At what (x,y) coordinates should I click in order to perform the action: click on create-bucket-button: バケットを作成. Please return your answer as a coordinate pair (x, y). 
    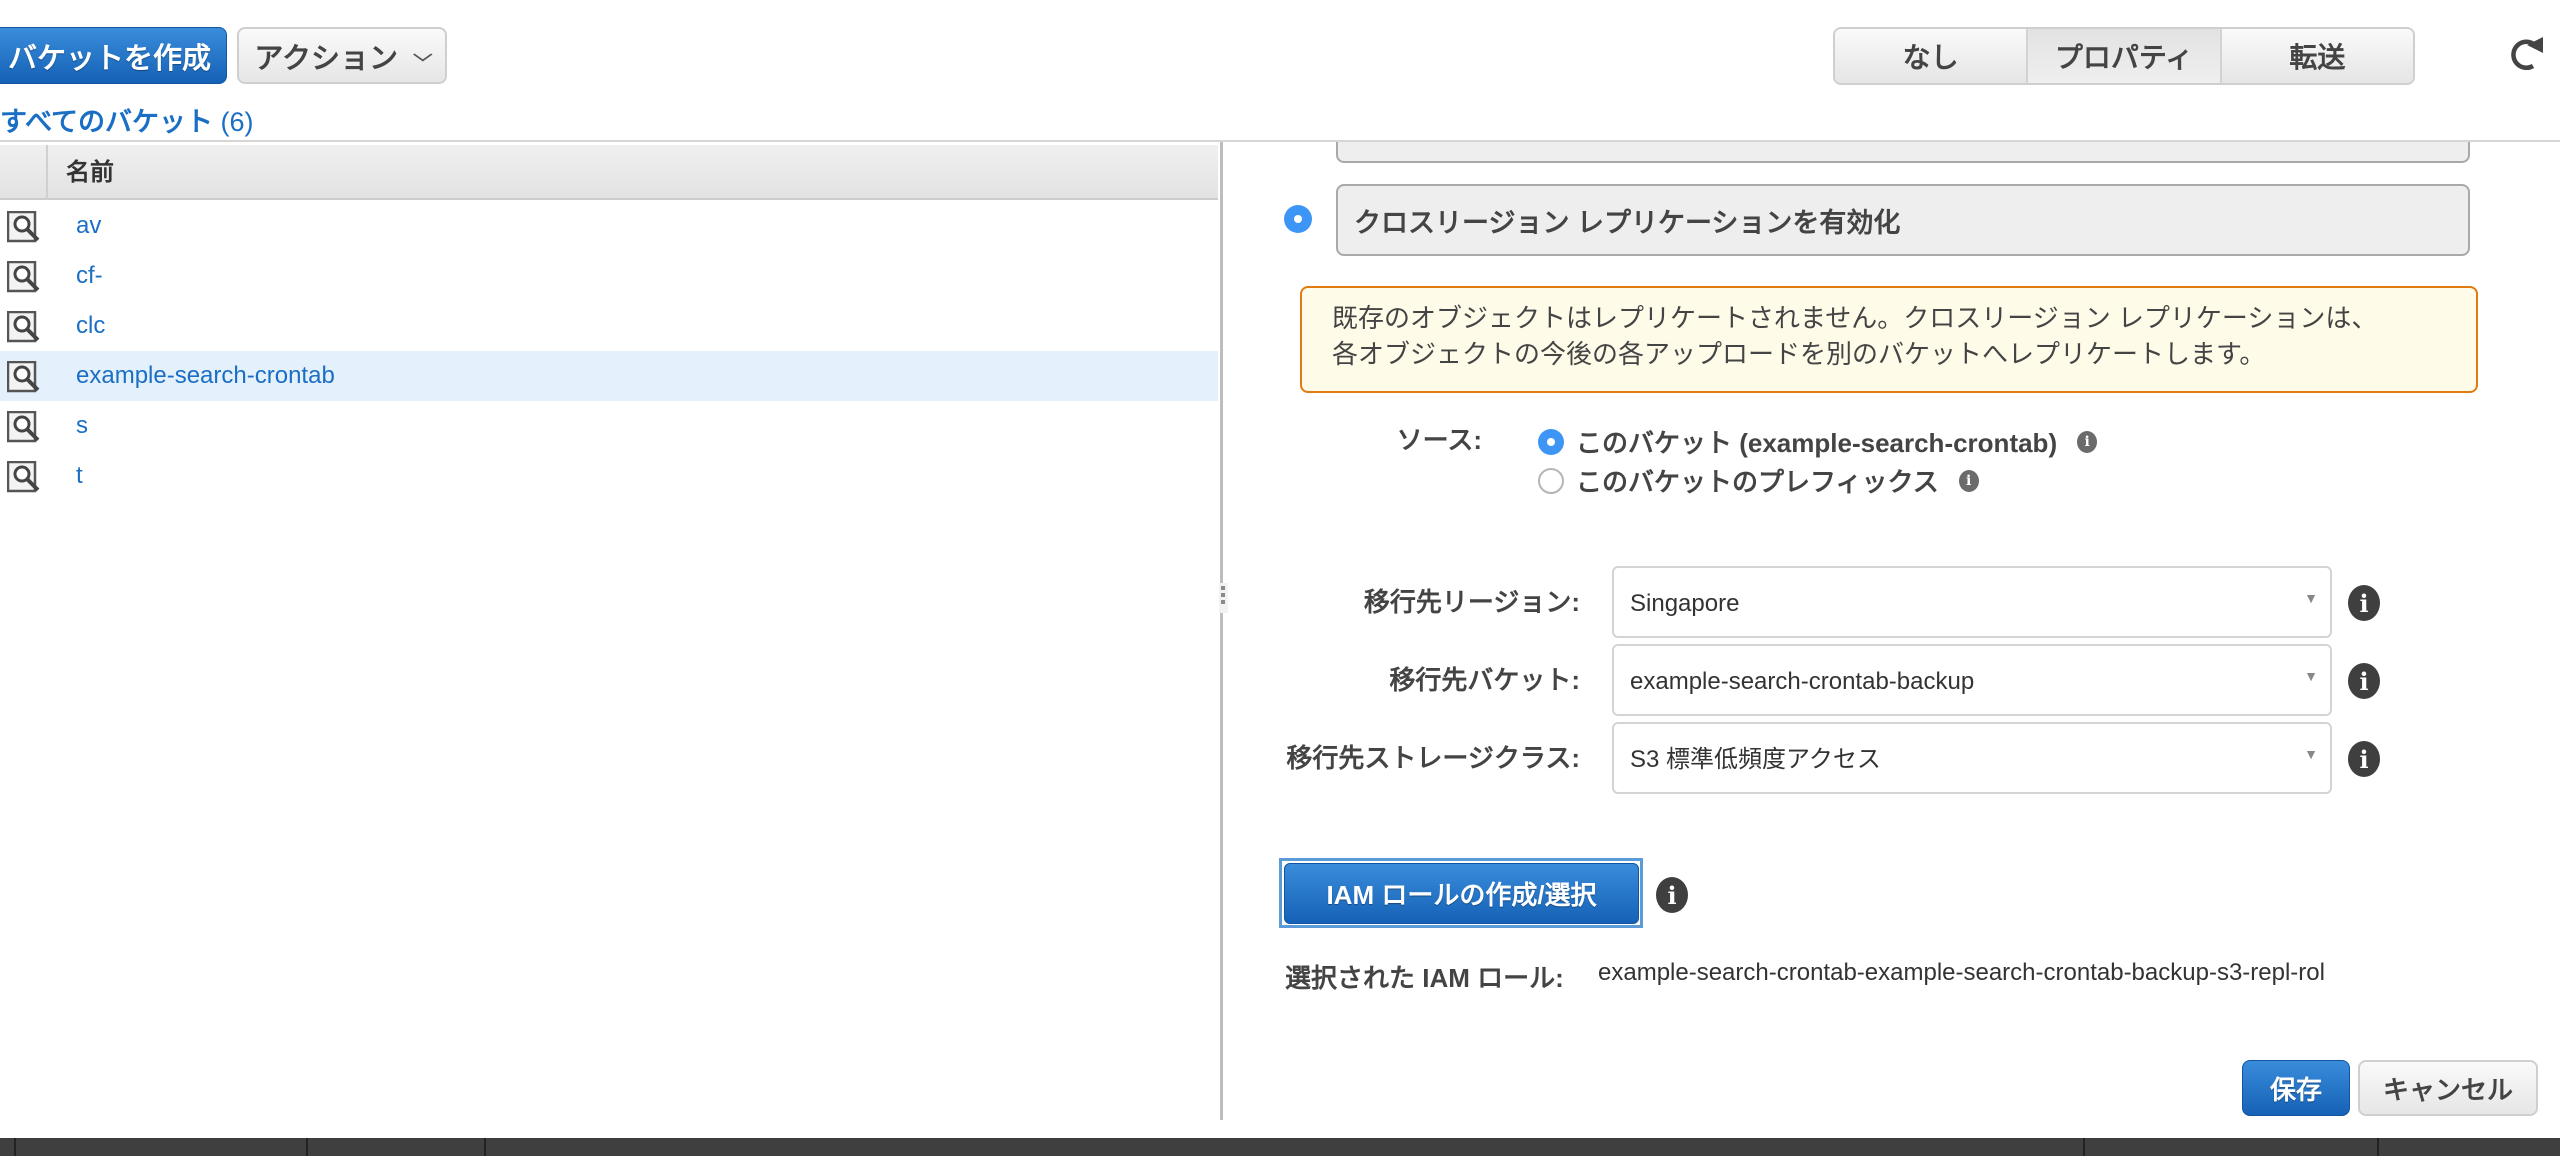
    Looking at the image, I should click on (113, 55).